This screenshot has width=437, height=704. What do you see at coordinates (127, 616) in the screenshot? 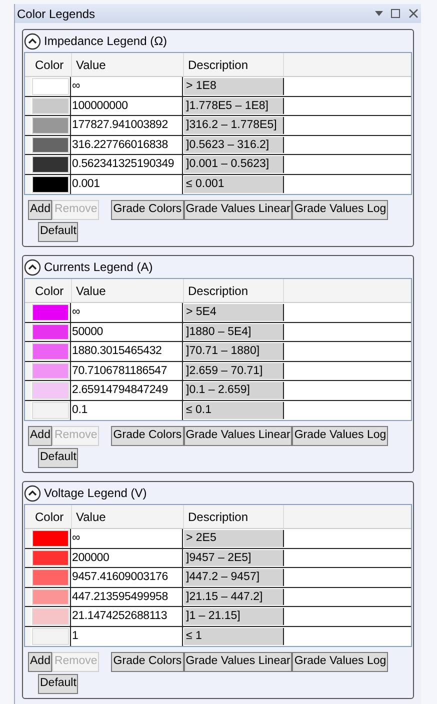
I see `value-cell: 21.1474252688113` at bounding box center [127, 616].